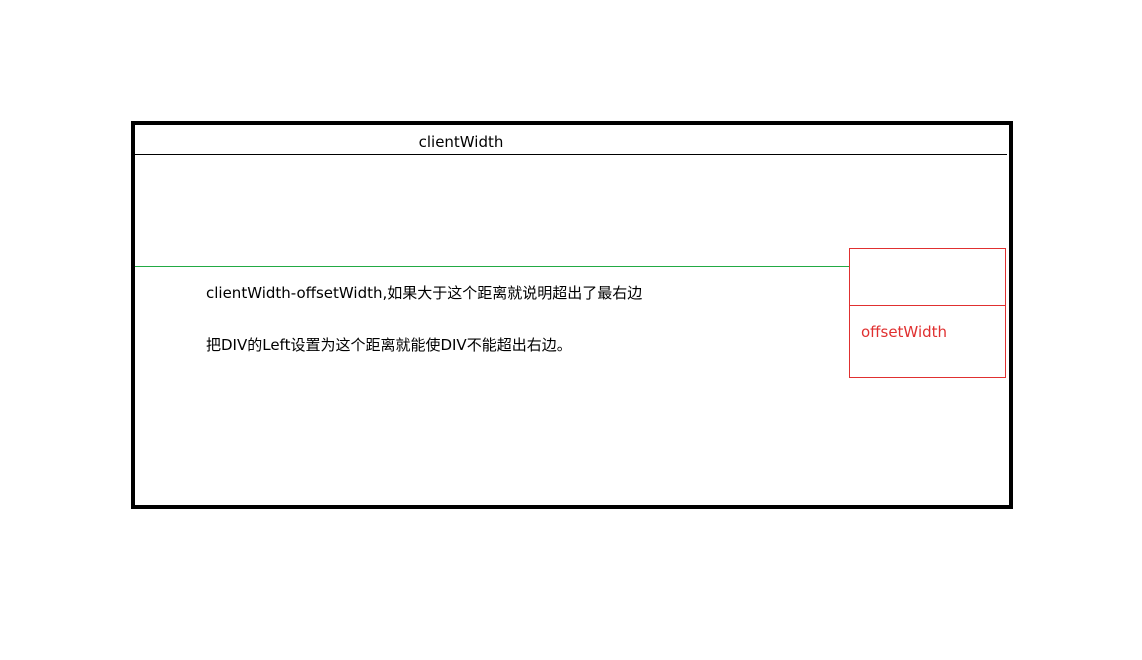 The image size is (1142, 660). What do you see at coordinates (571, 154) in the screenshot?
I see `client-width-line` at bounding box center [571, 154].